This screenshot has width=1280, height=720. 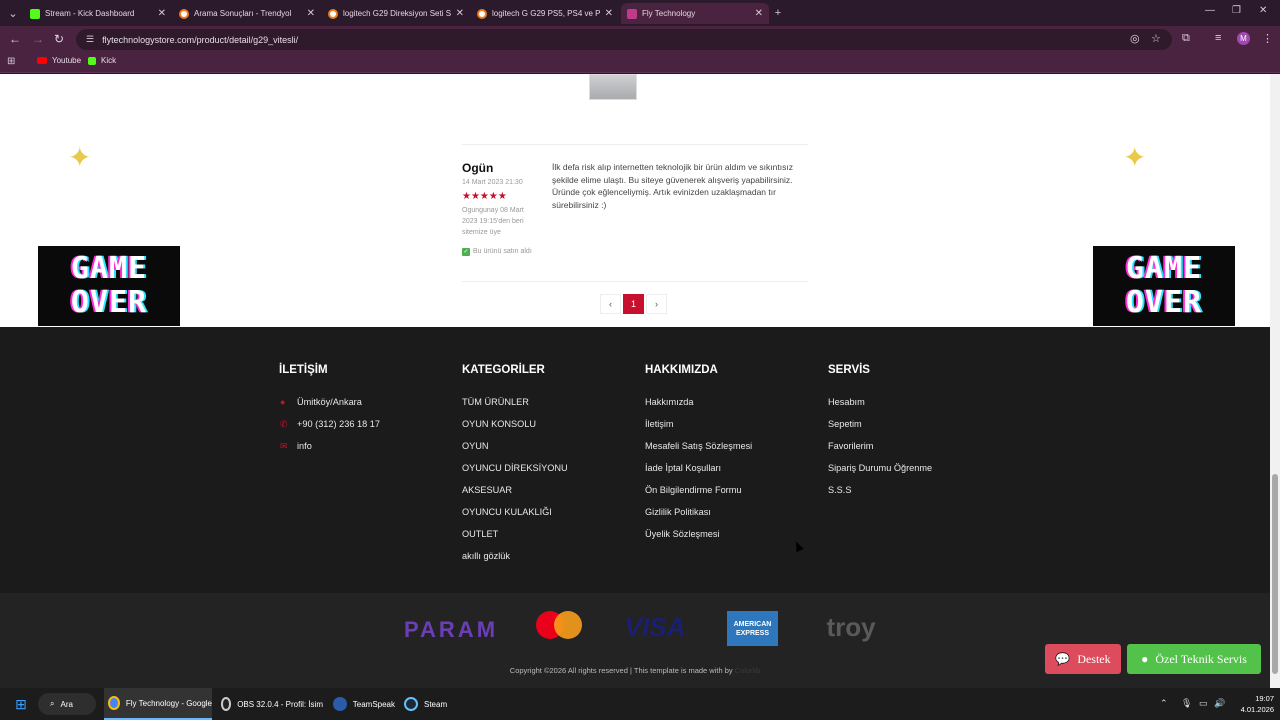 I want to click on reload-icon: ↻, so click(x=59, y=39).